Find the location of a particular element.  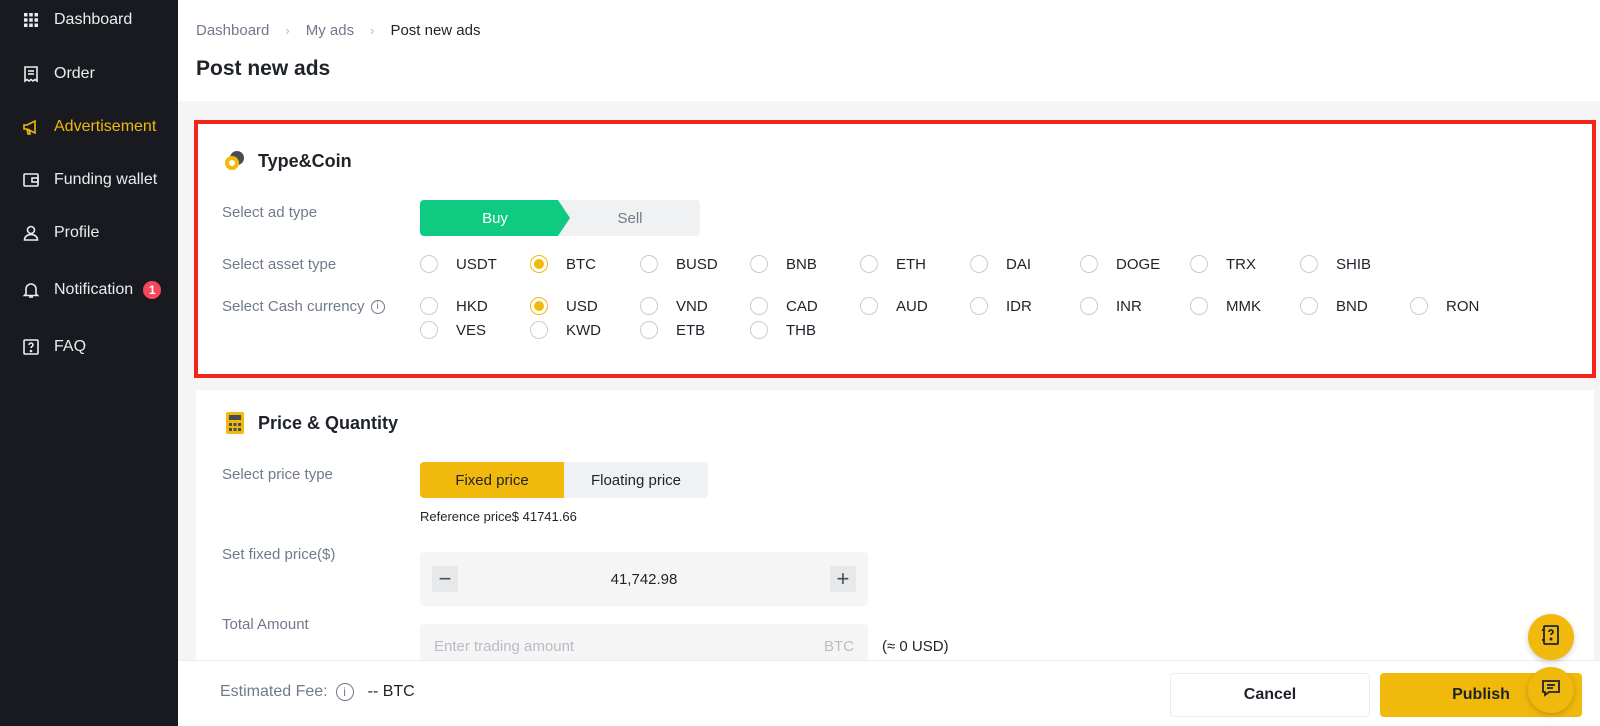

radio-label: IDR is located at coordinates (1019, 306).